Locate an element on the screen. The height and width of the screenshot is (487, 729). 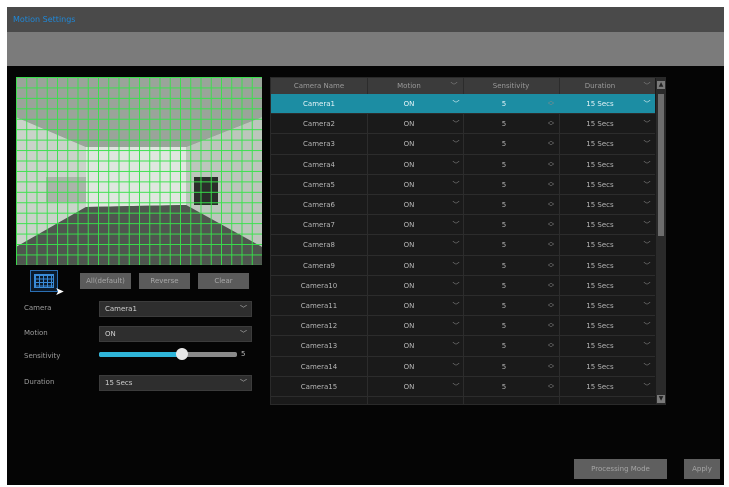
table-row: Camera3 ON ﹀ 5 ︿ ﹀ 15 Secs ﹀ is located at coordinates (463, 144).